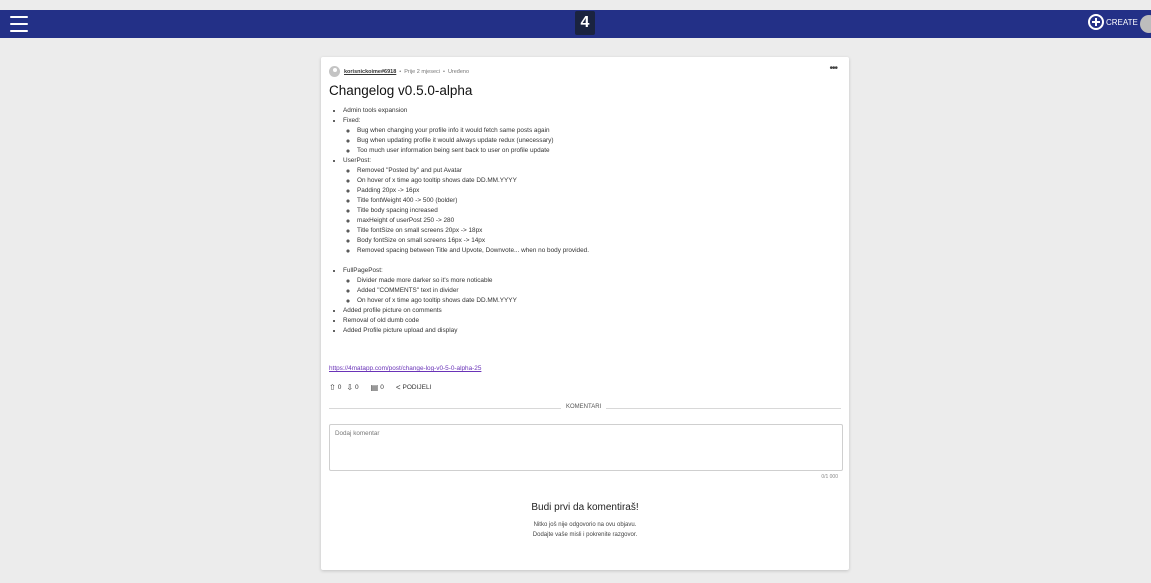 Image resolution: width=1151 pixels, height=583 pixels. I want to click on upvote-button: ⇧ 0, so click(335, 387).